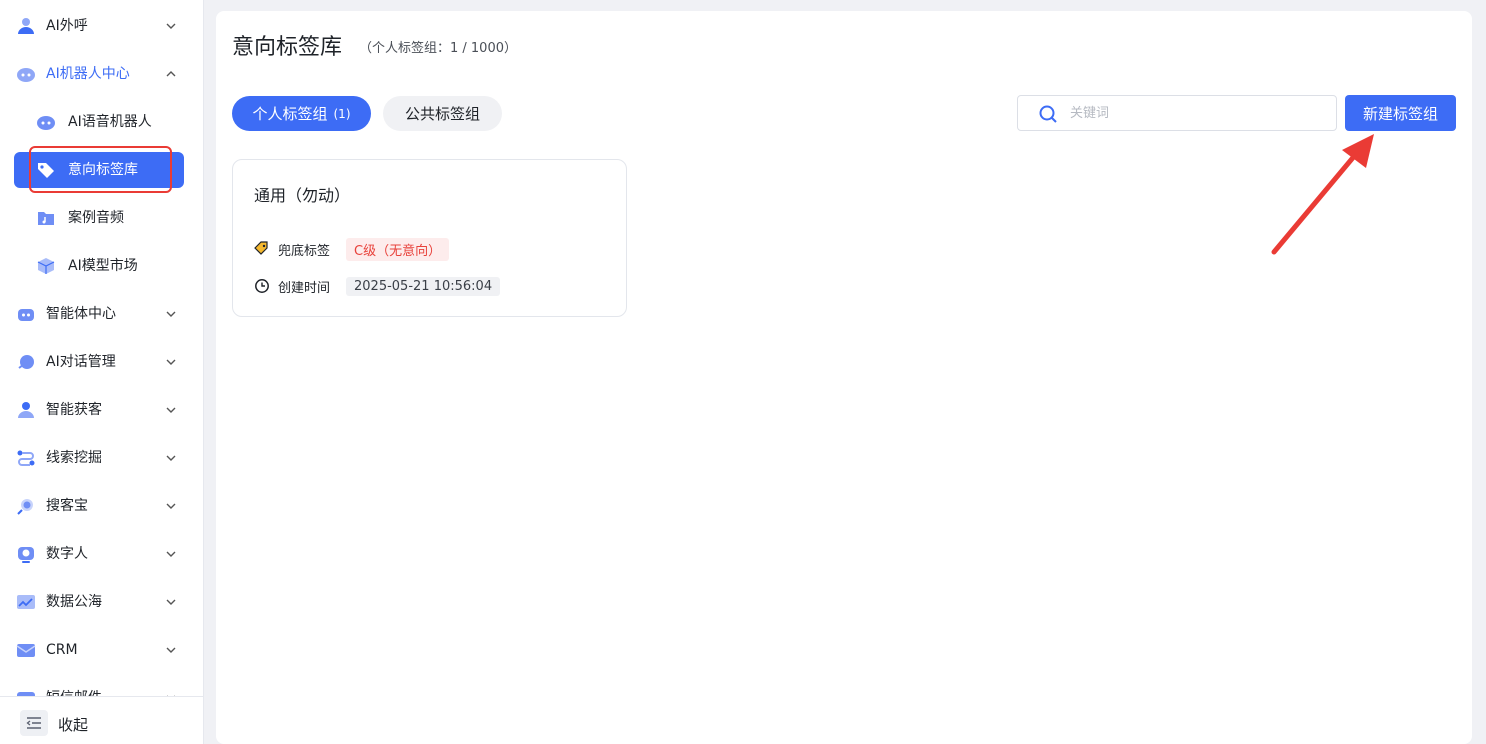 The width and height of the screenshot is (1486, 744). I want to click on search-input, so click(1197, 113).